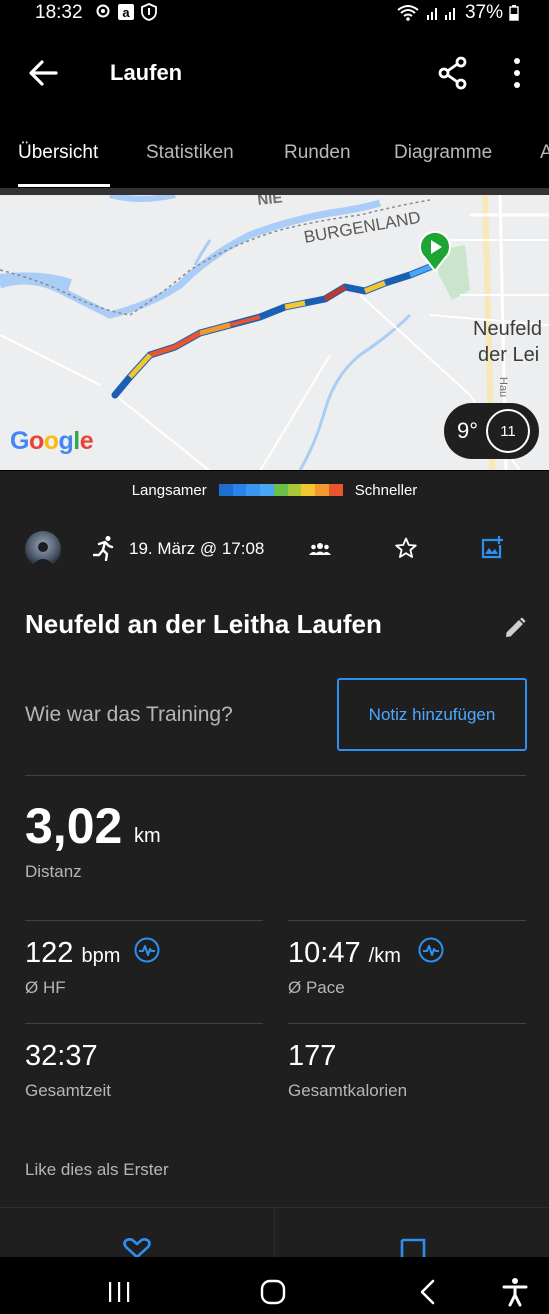  I want to click on system-nav-bar, so click(274, 1285).